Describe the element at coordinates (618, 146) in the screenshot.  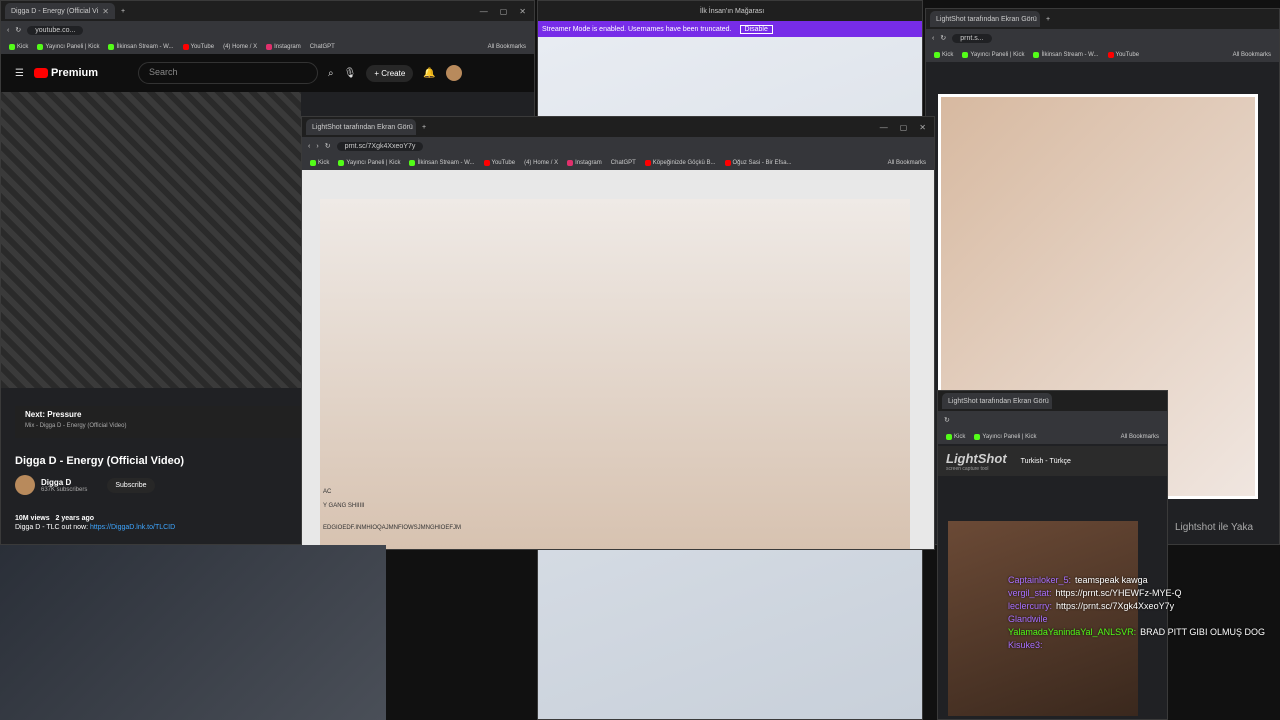
I see `lightshot-address-bar: ‹ › ↻ prnt.sc/7Xgk4XxeoY7y` at that location.